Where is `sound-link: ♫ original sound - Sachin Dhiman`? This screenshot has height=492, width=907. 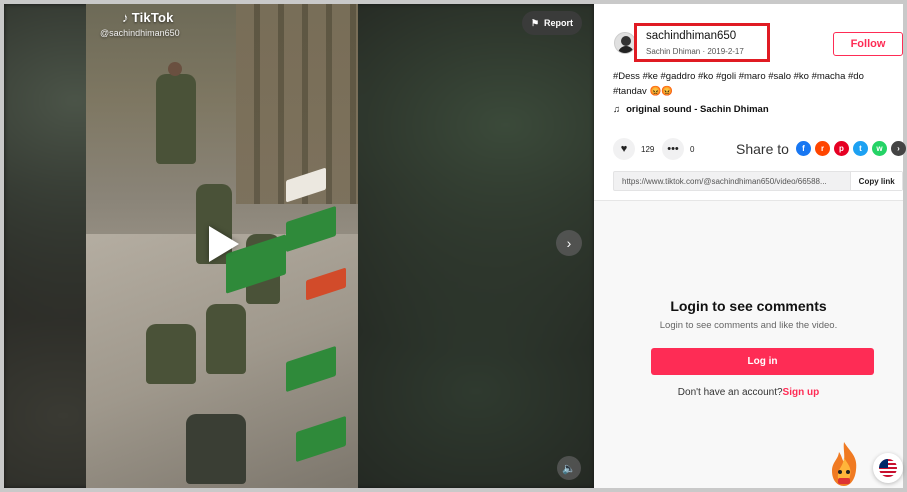
sound-link: ♫ original sound - Sachin Dhiman is located at coordinates (691, 109).